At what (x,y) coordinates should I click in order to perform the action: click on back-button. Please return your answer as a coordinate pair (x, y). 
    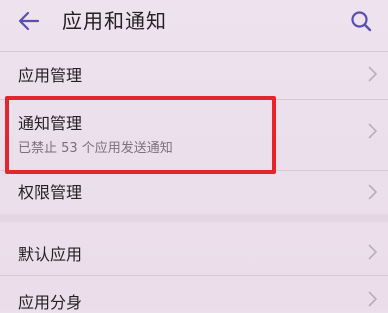
    Looking at the image, I should click on (29, 21).